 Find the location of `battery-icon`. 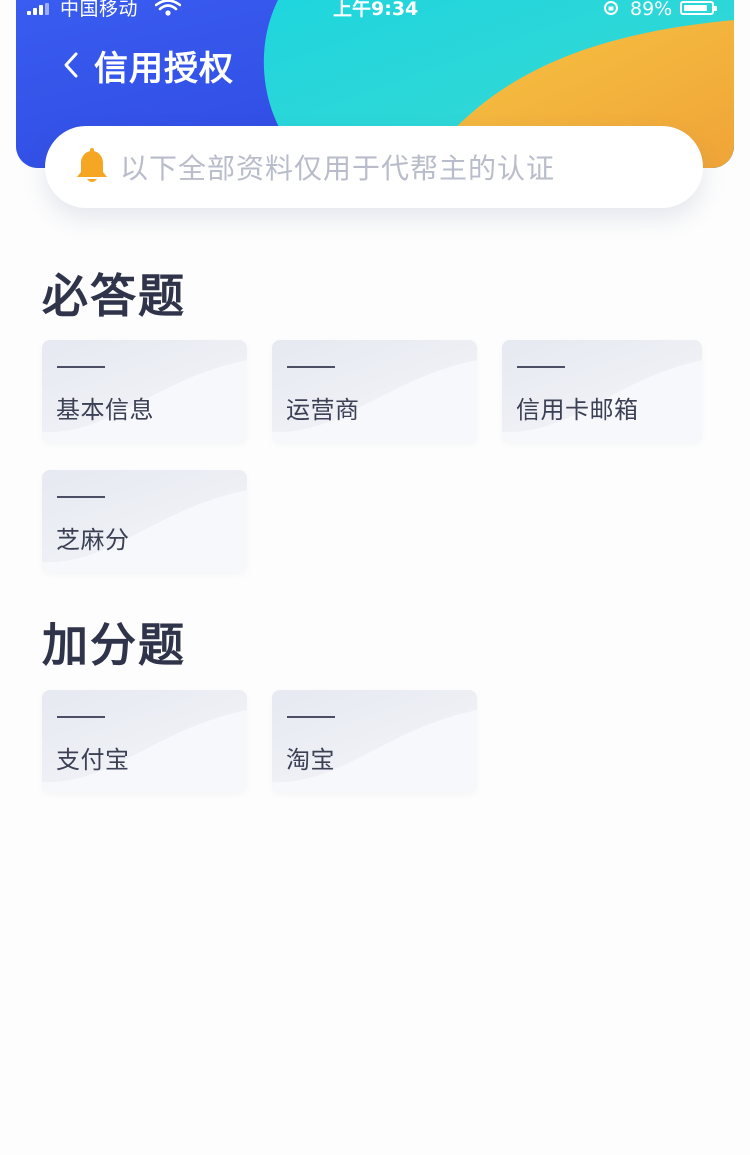

battery-icon is located at coordinates (698, 8).